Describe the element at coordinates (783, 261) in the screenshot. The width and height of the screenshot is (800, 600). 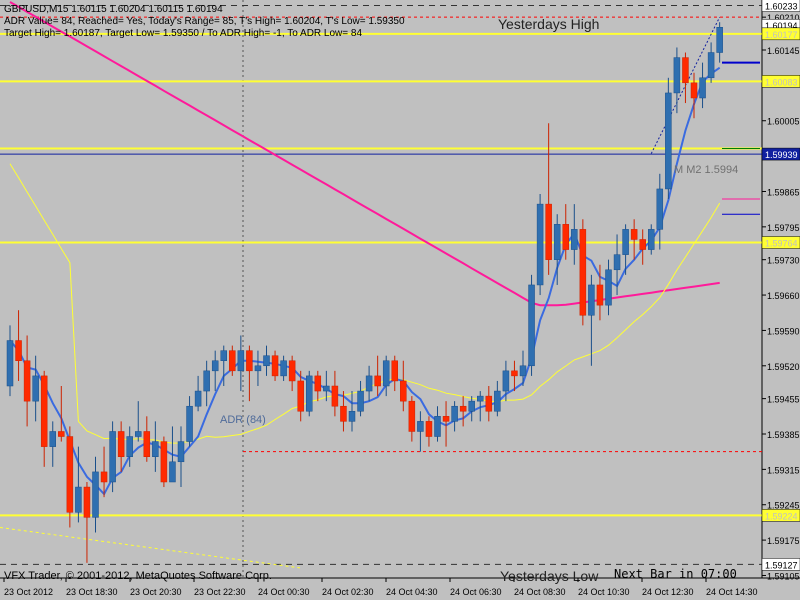
I see `price-tick-label: 1.59730` at that location.